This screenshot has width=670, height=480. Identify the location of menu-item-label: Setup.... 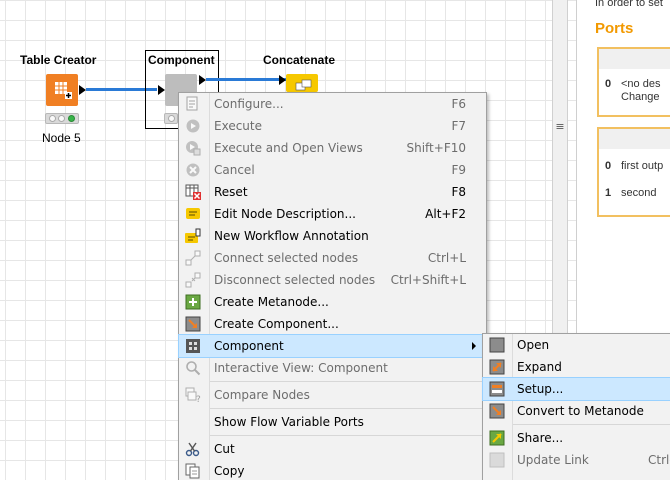
(540, 389).